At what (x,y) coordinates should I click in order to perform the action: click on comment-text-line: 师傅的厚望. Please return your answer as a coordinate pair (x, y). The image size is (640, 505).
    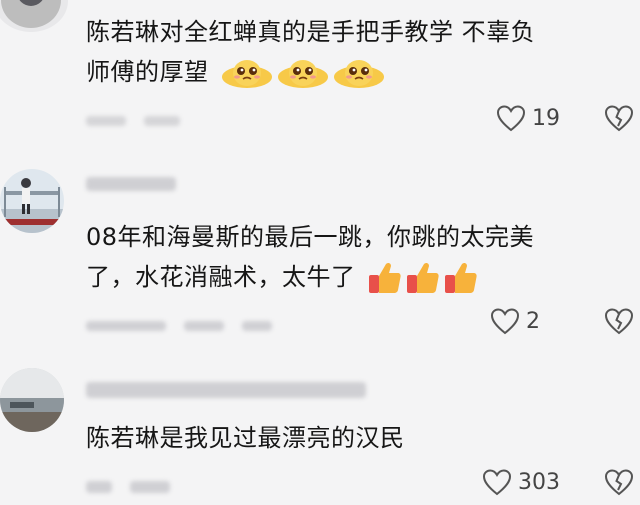
    Looking at the image, I should click on (147, 72).